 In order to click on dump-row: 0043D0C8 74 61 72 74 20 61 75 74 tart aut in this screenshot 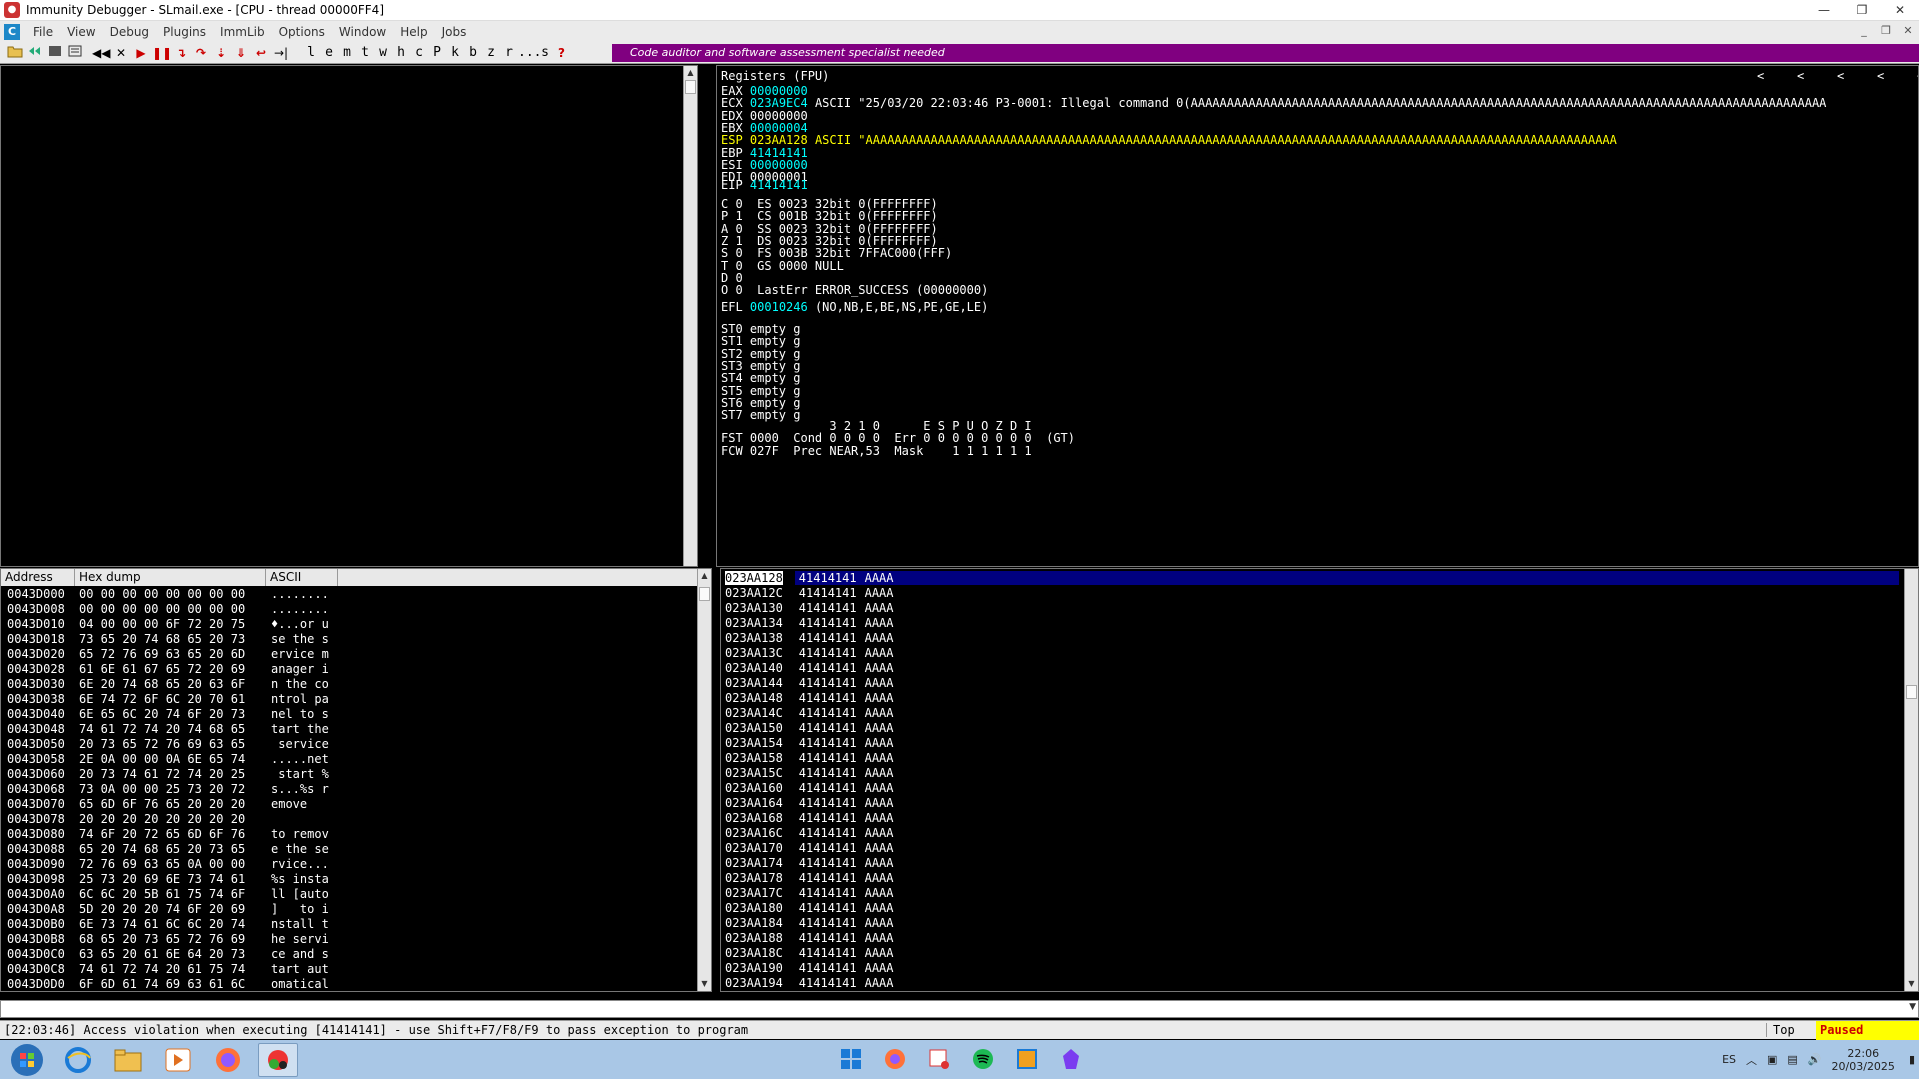, I will do `click(174, 969)`.